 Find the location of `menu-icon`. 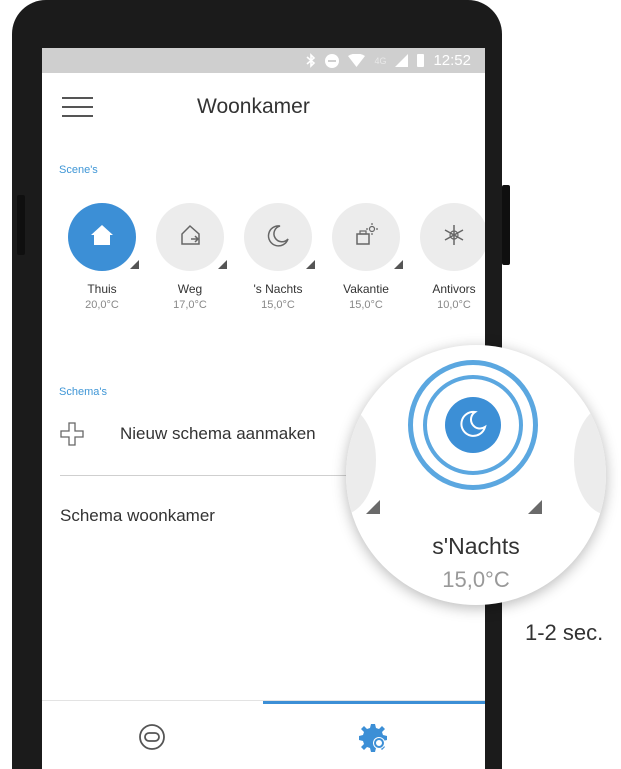

menu-icon is located at coordinates (77, 107).